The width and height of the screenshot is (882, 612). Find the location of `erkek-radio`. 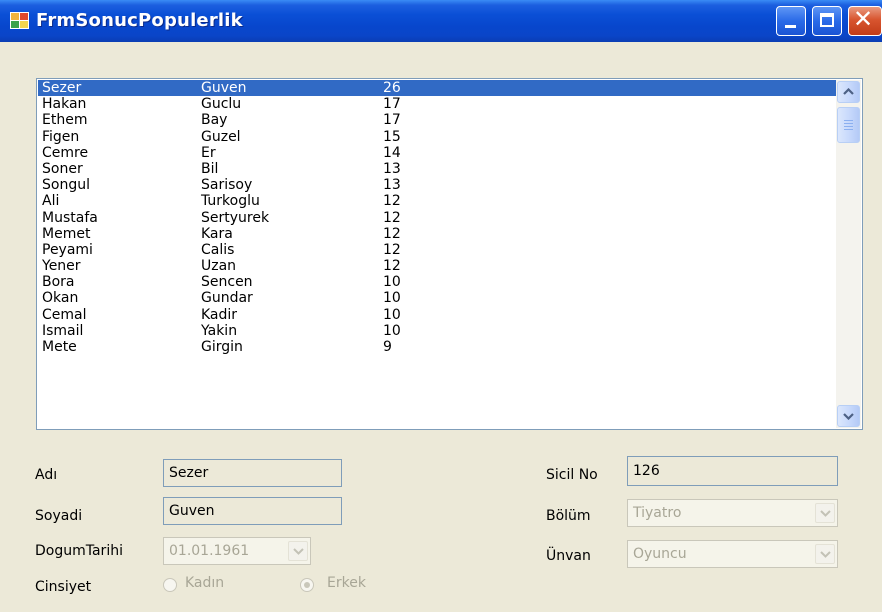

erkek-radio is located at coordinates (307, 585).